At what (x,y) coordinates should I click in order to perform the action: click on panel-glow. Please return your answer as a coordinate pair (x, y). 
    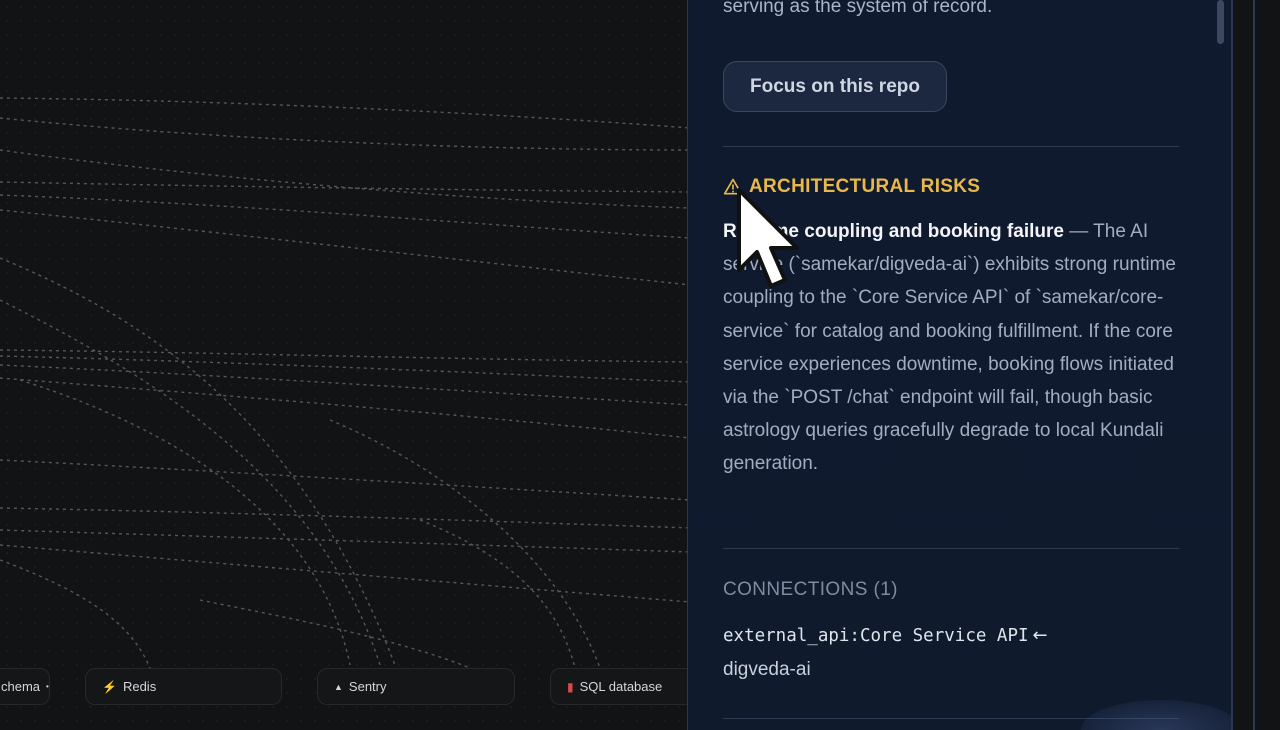
    Looking at the image, I should click on (1156, 715).